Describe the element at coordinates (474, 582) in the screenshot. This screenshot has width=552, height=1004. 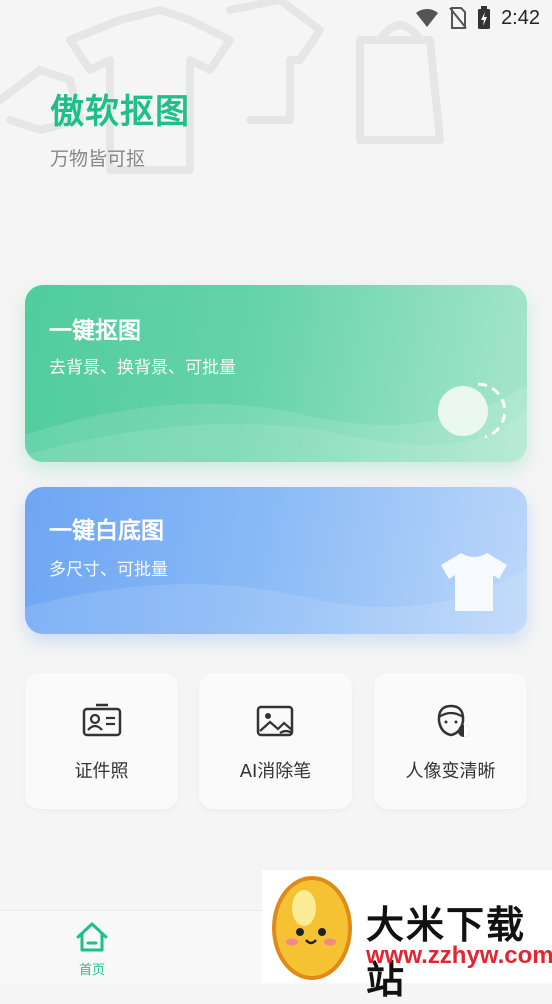
I see `tshirt-icon` at that location.